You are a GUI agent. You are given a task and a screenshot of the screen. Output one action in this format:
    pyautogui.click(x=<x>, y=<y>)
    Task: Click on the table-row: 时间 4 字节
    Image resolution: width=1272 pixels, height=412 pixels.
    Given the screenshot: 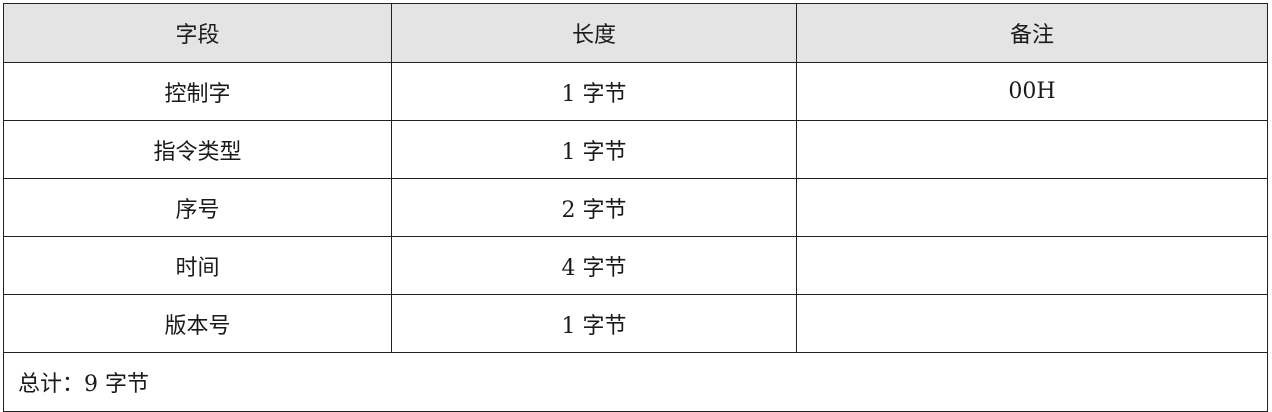 What is the action you would take?
    pyautogui.click(x=635, y=265)
    